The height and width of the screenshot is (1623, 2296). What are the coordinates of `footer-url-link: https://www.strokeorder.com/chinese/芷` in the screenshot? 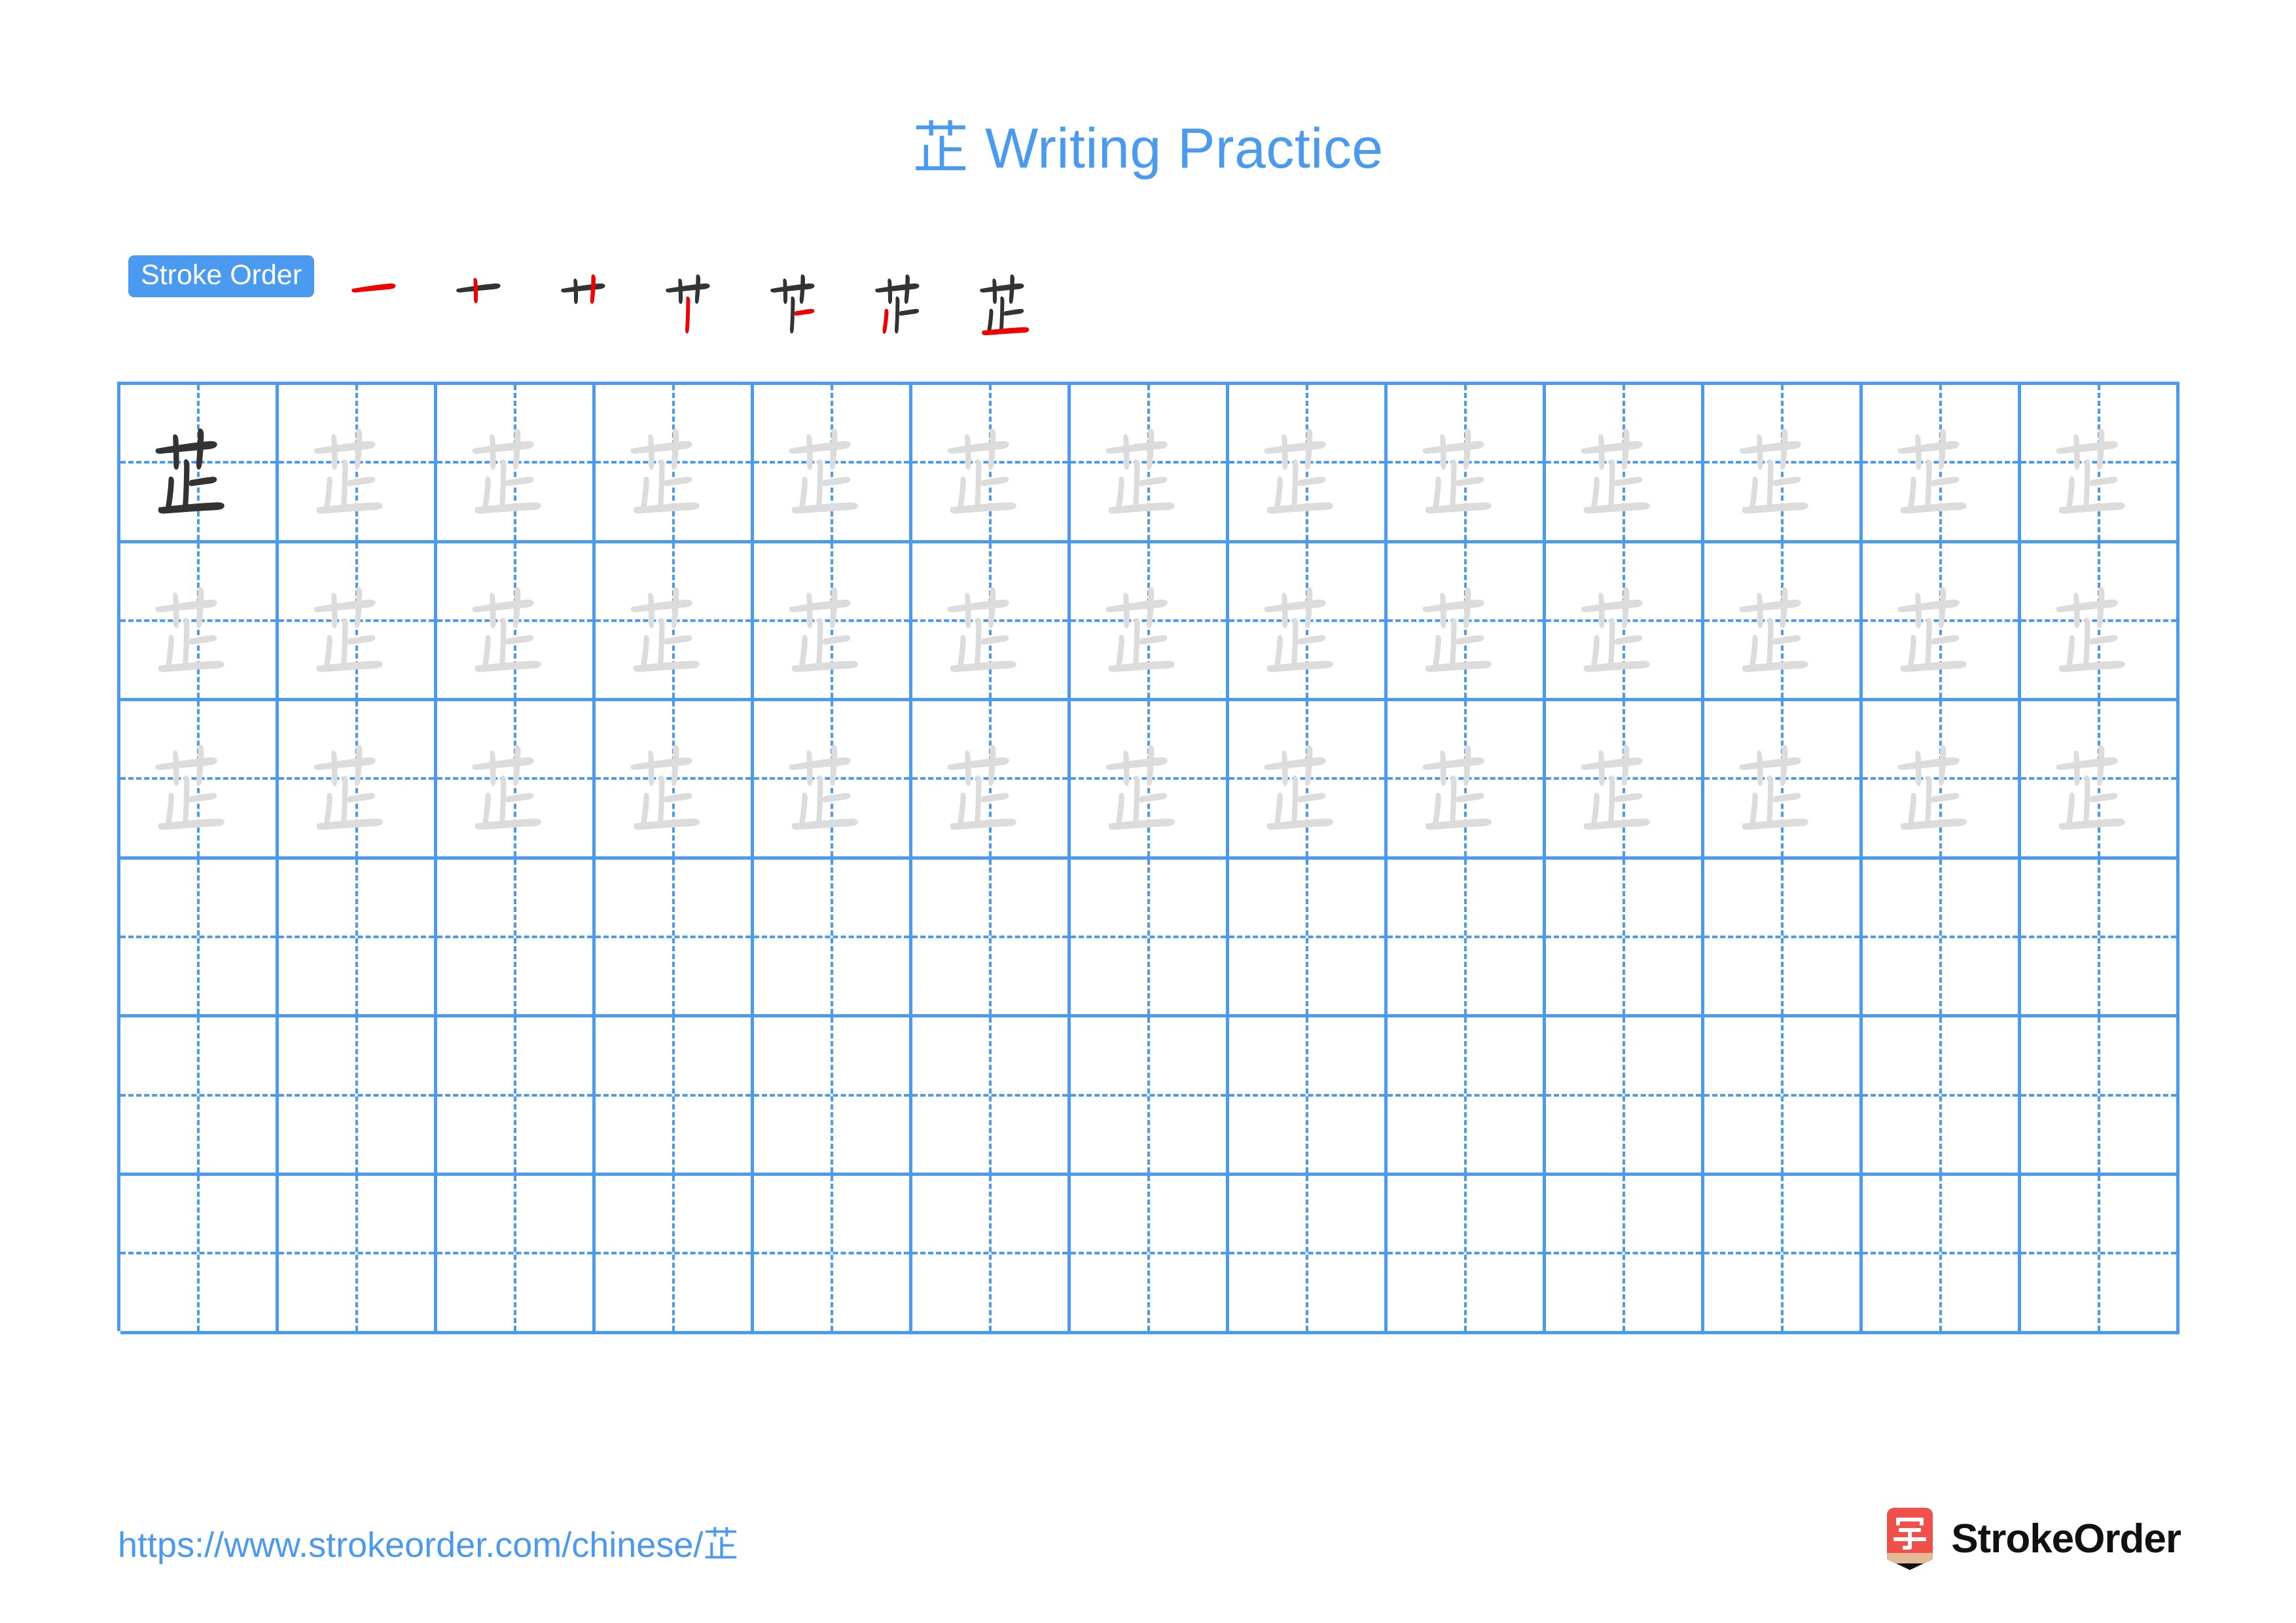 It's located at (428, 1541).